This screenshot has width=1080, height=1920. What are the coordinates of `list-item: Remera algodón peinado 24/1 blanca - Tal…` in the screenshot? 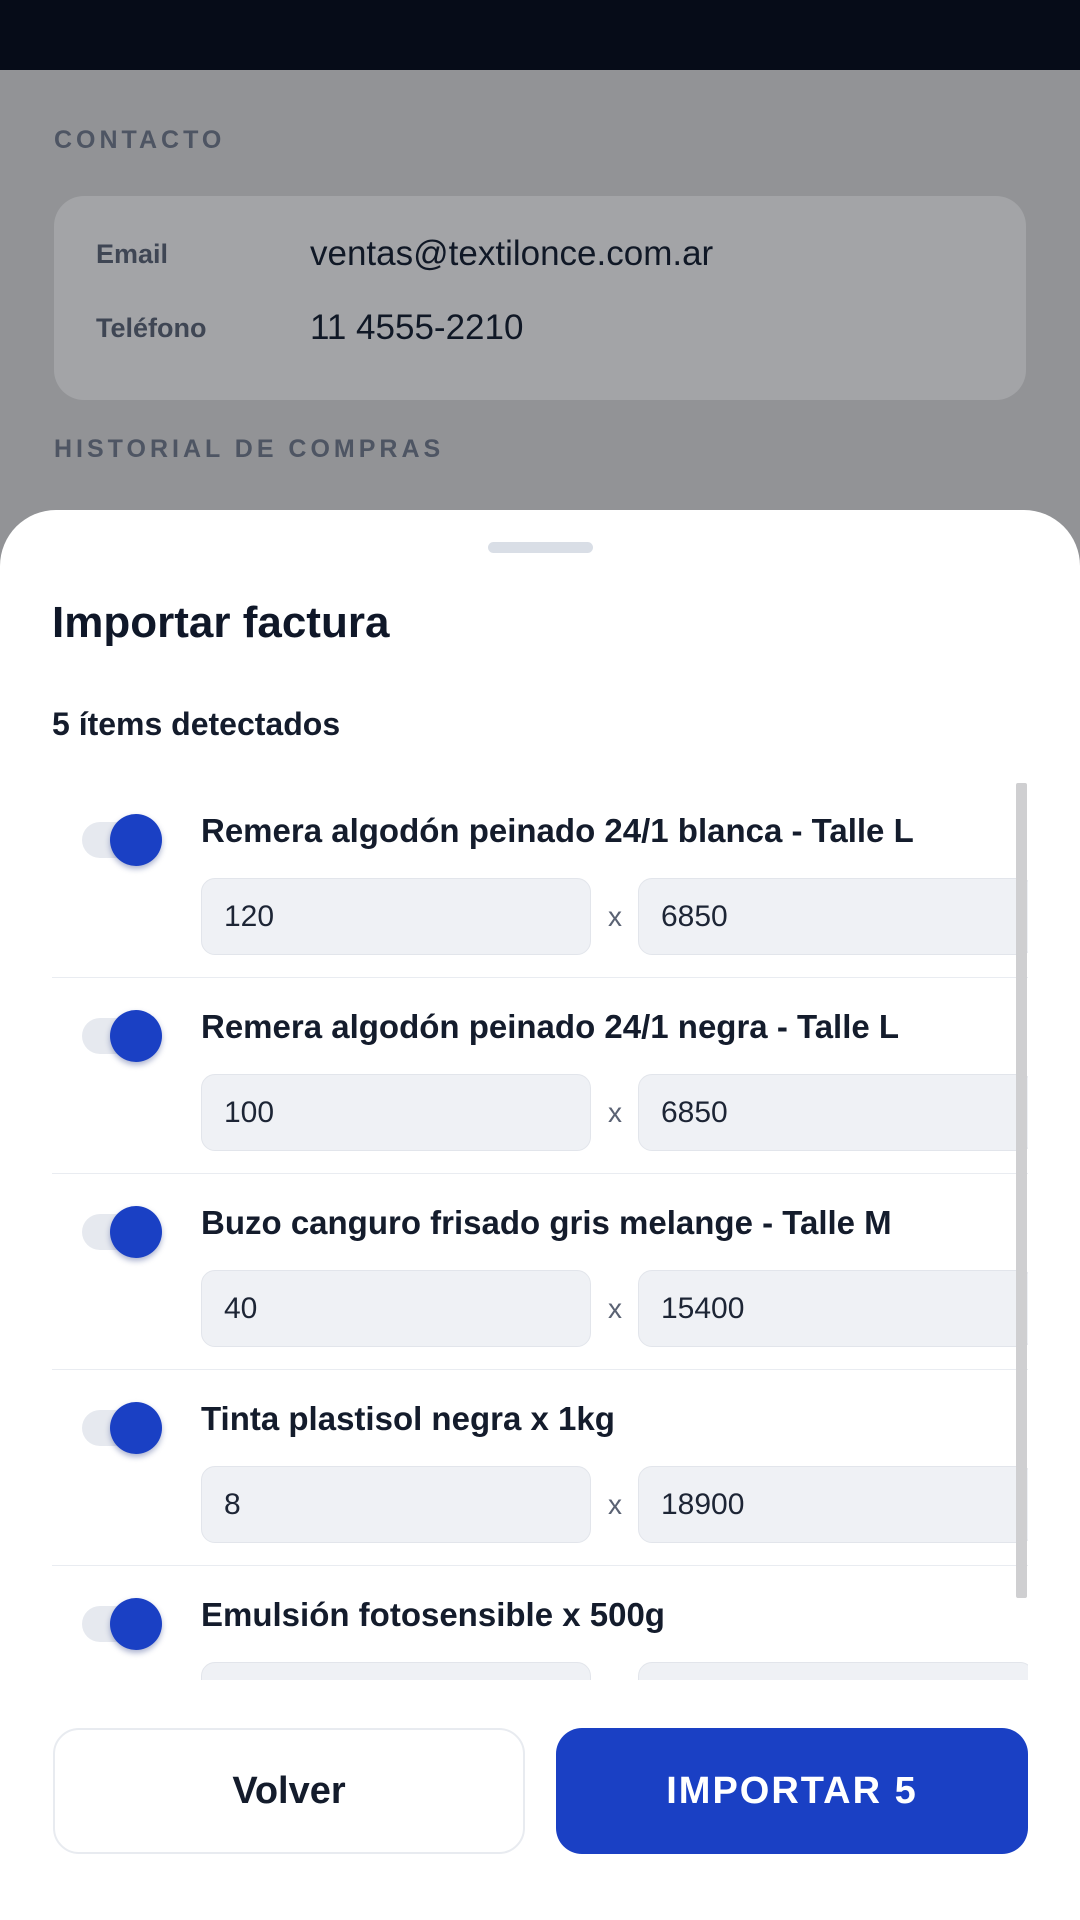 It's located at (540, 880).